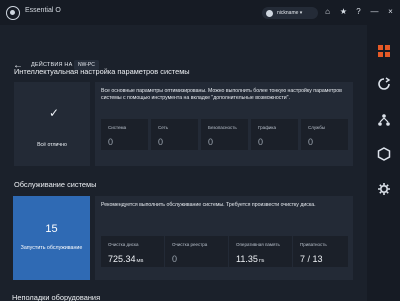 This screenshot has width=400, height=301. Describe the element at coordinates (43, 10) in the screenshot. I see `app-title: Essential O` at that location.